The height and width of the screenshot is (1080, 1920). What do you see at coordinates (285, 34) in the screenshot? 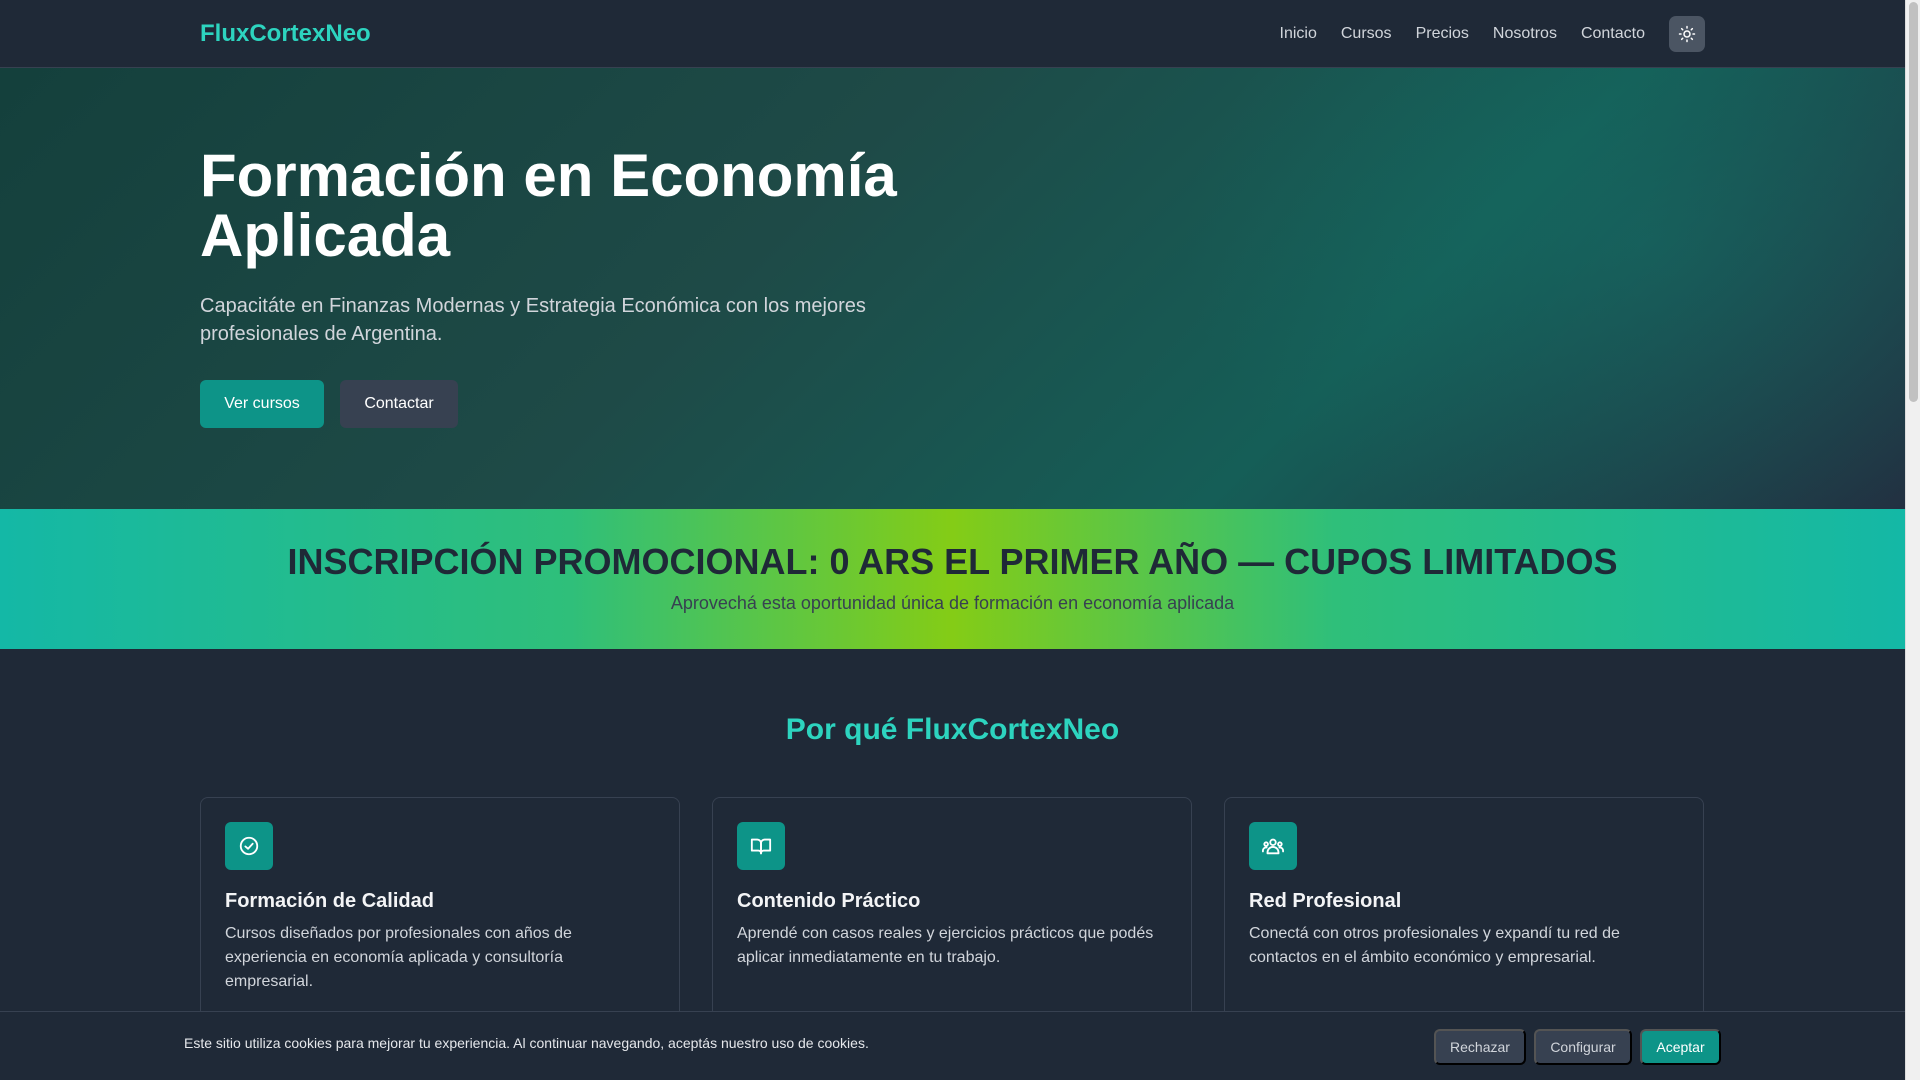
I see `brand-logo: FluxCortexNeo` at bounding box center [285, 34].